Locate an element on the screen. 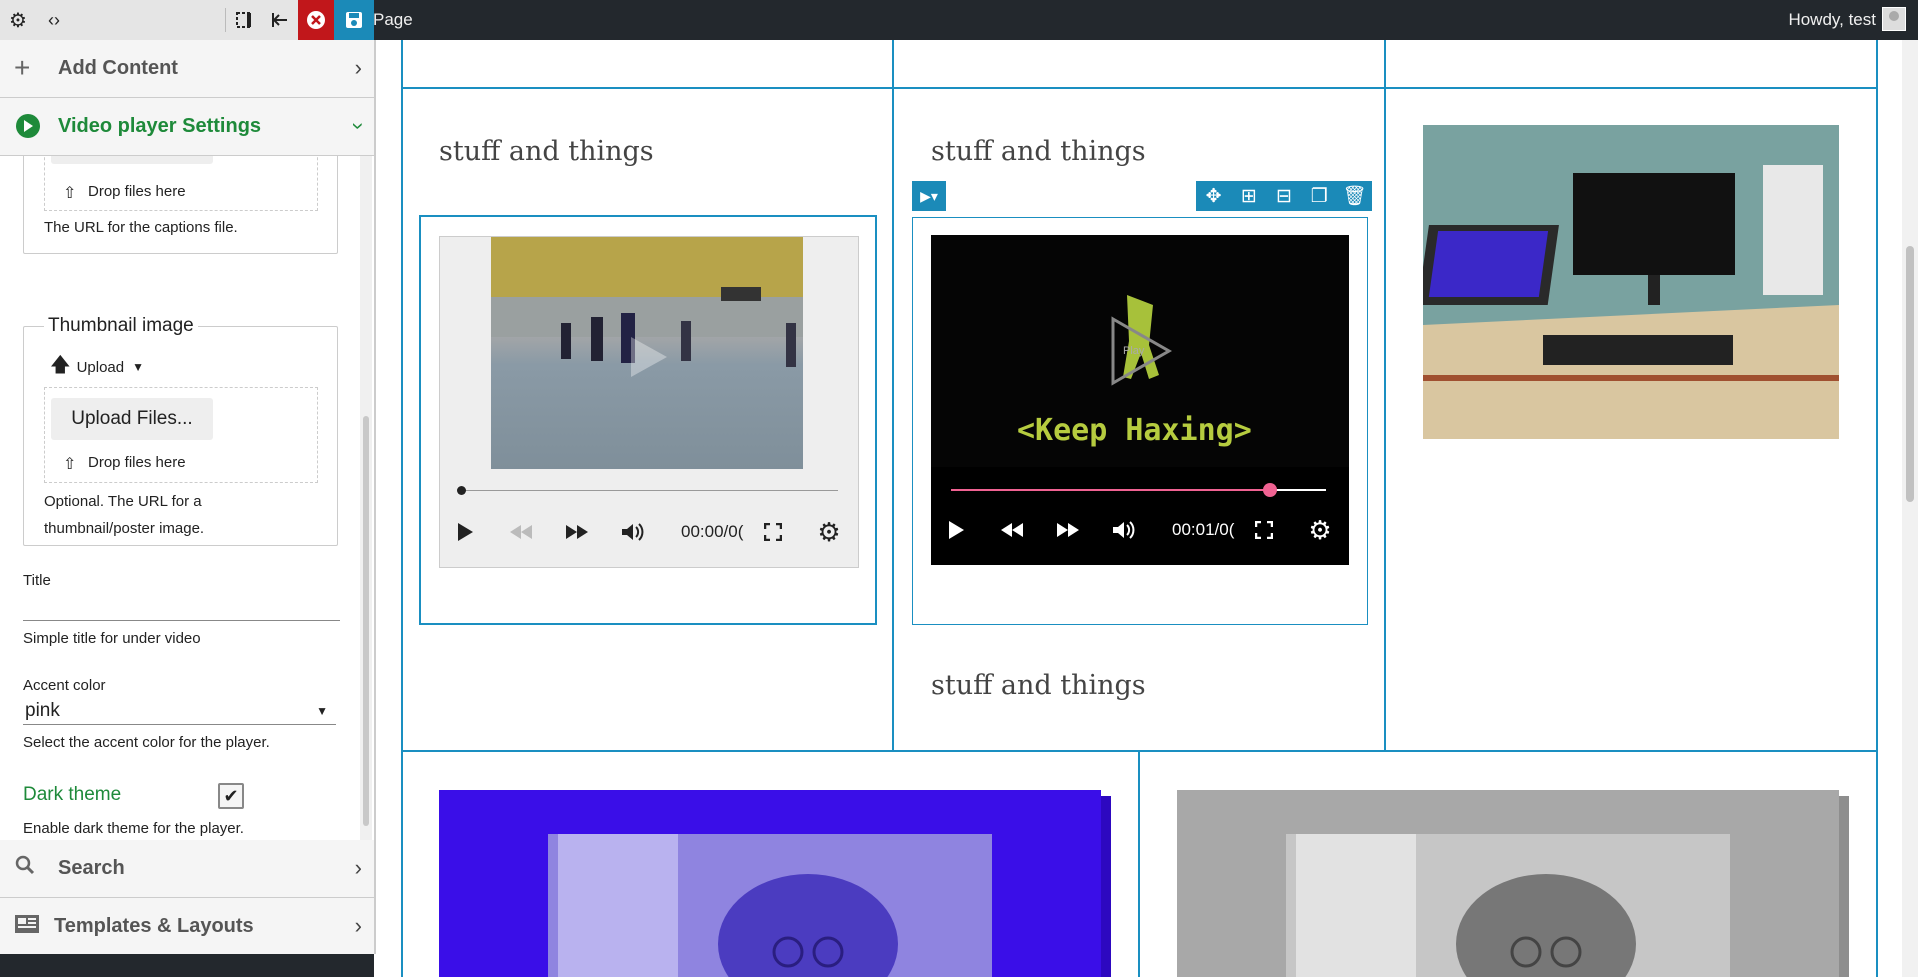  block-type-icon: ▶▾ is located at coordinates (929, 196).